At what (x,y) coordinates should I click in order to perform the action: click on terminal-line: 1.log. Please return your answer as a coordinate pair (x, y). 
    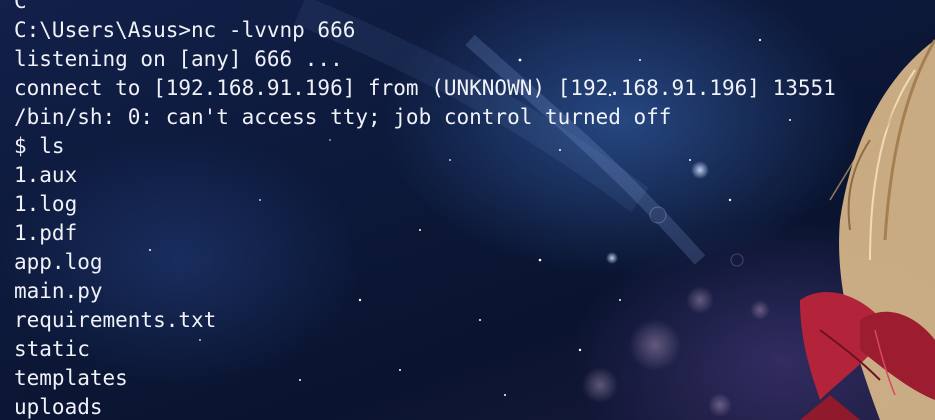
    Looking at the image, I should click on (46, 204).